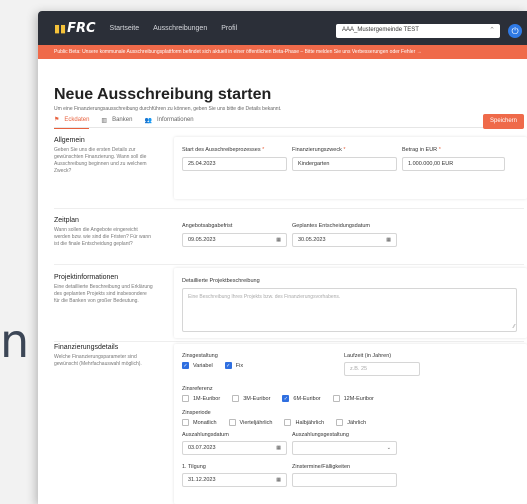  What do you see at coordinates (380, 30) in the screenshot?
I see `tenant-value: AAA_Mustergemeinde TEST` at bounding box center [380, 30].